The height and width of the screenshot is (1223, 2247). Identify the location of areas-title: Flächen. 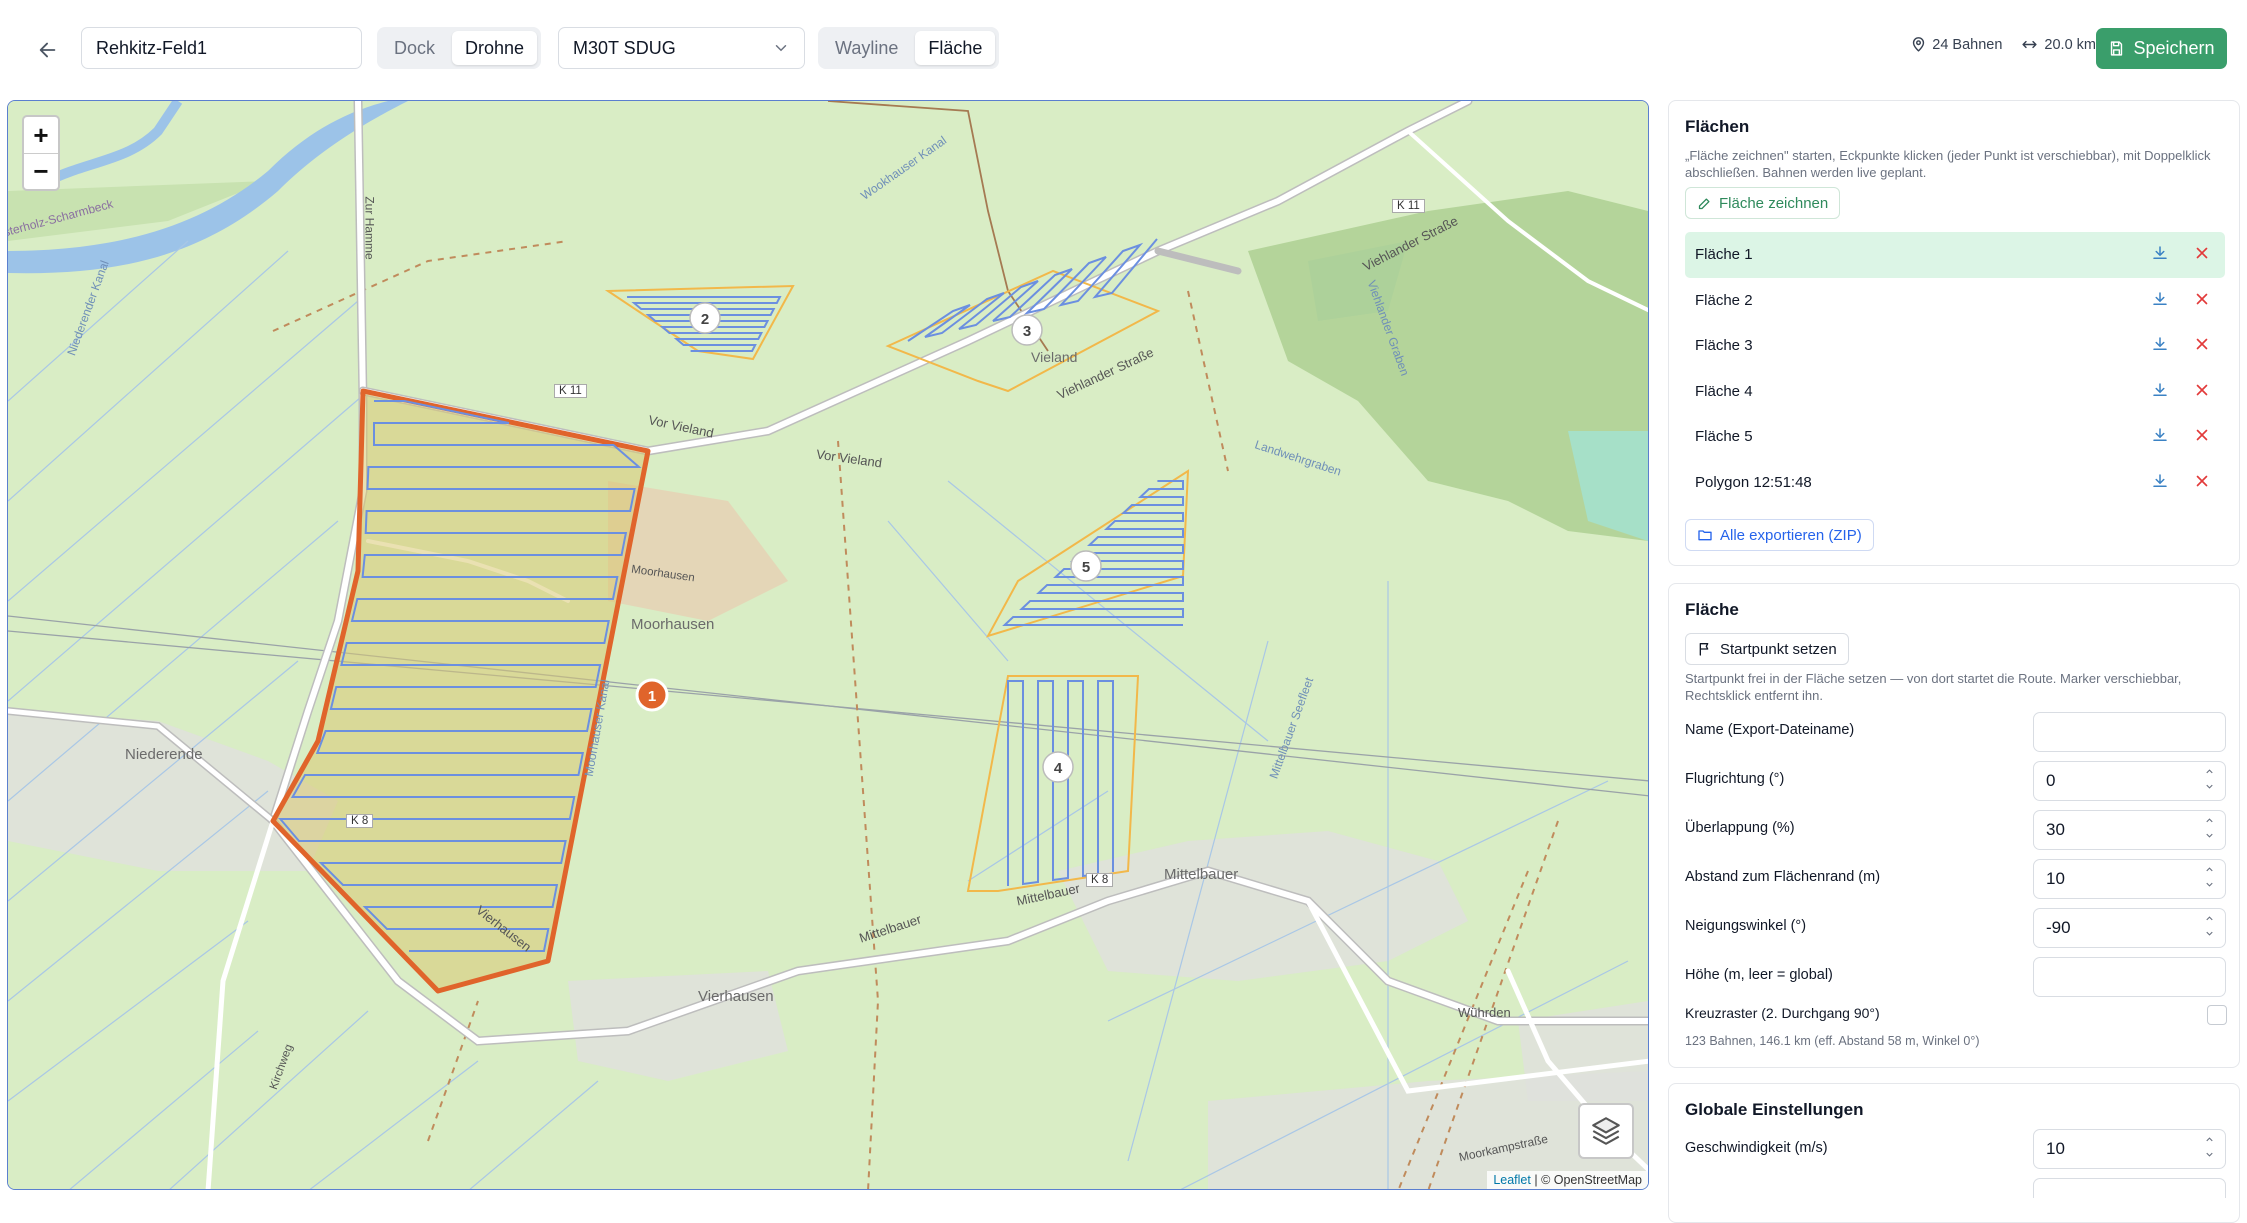
(1717, 126).